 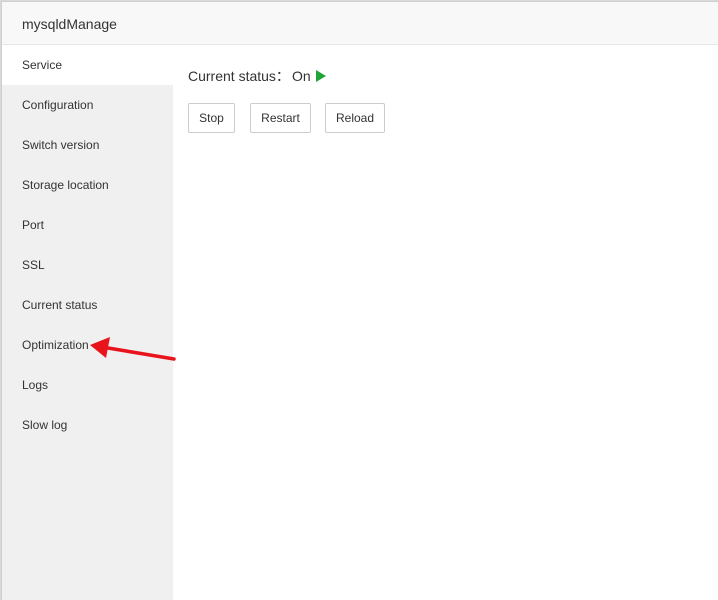 I want to click on status-value: On, so click(x=301, y=76).